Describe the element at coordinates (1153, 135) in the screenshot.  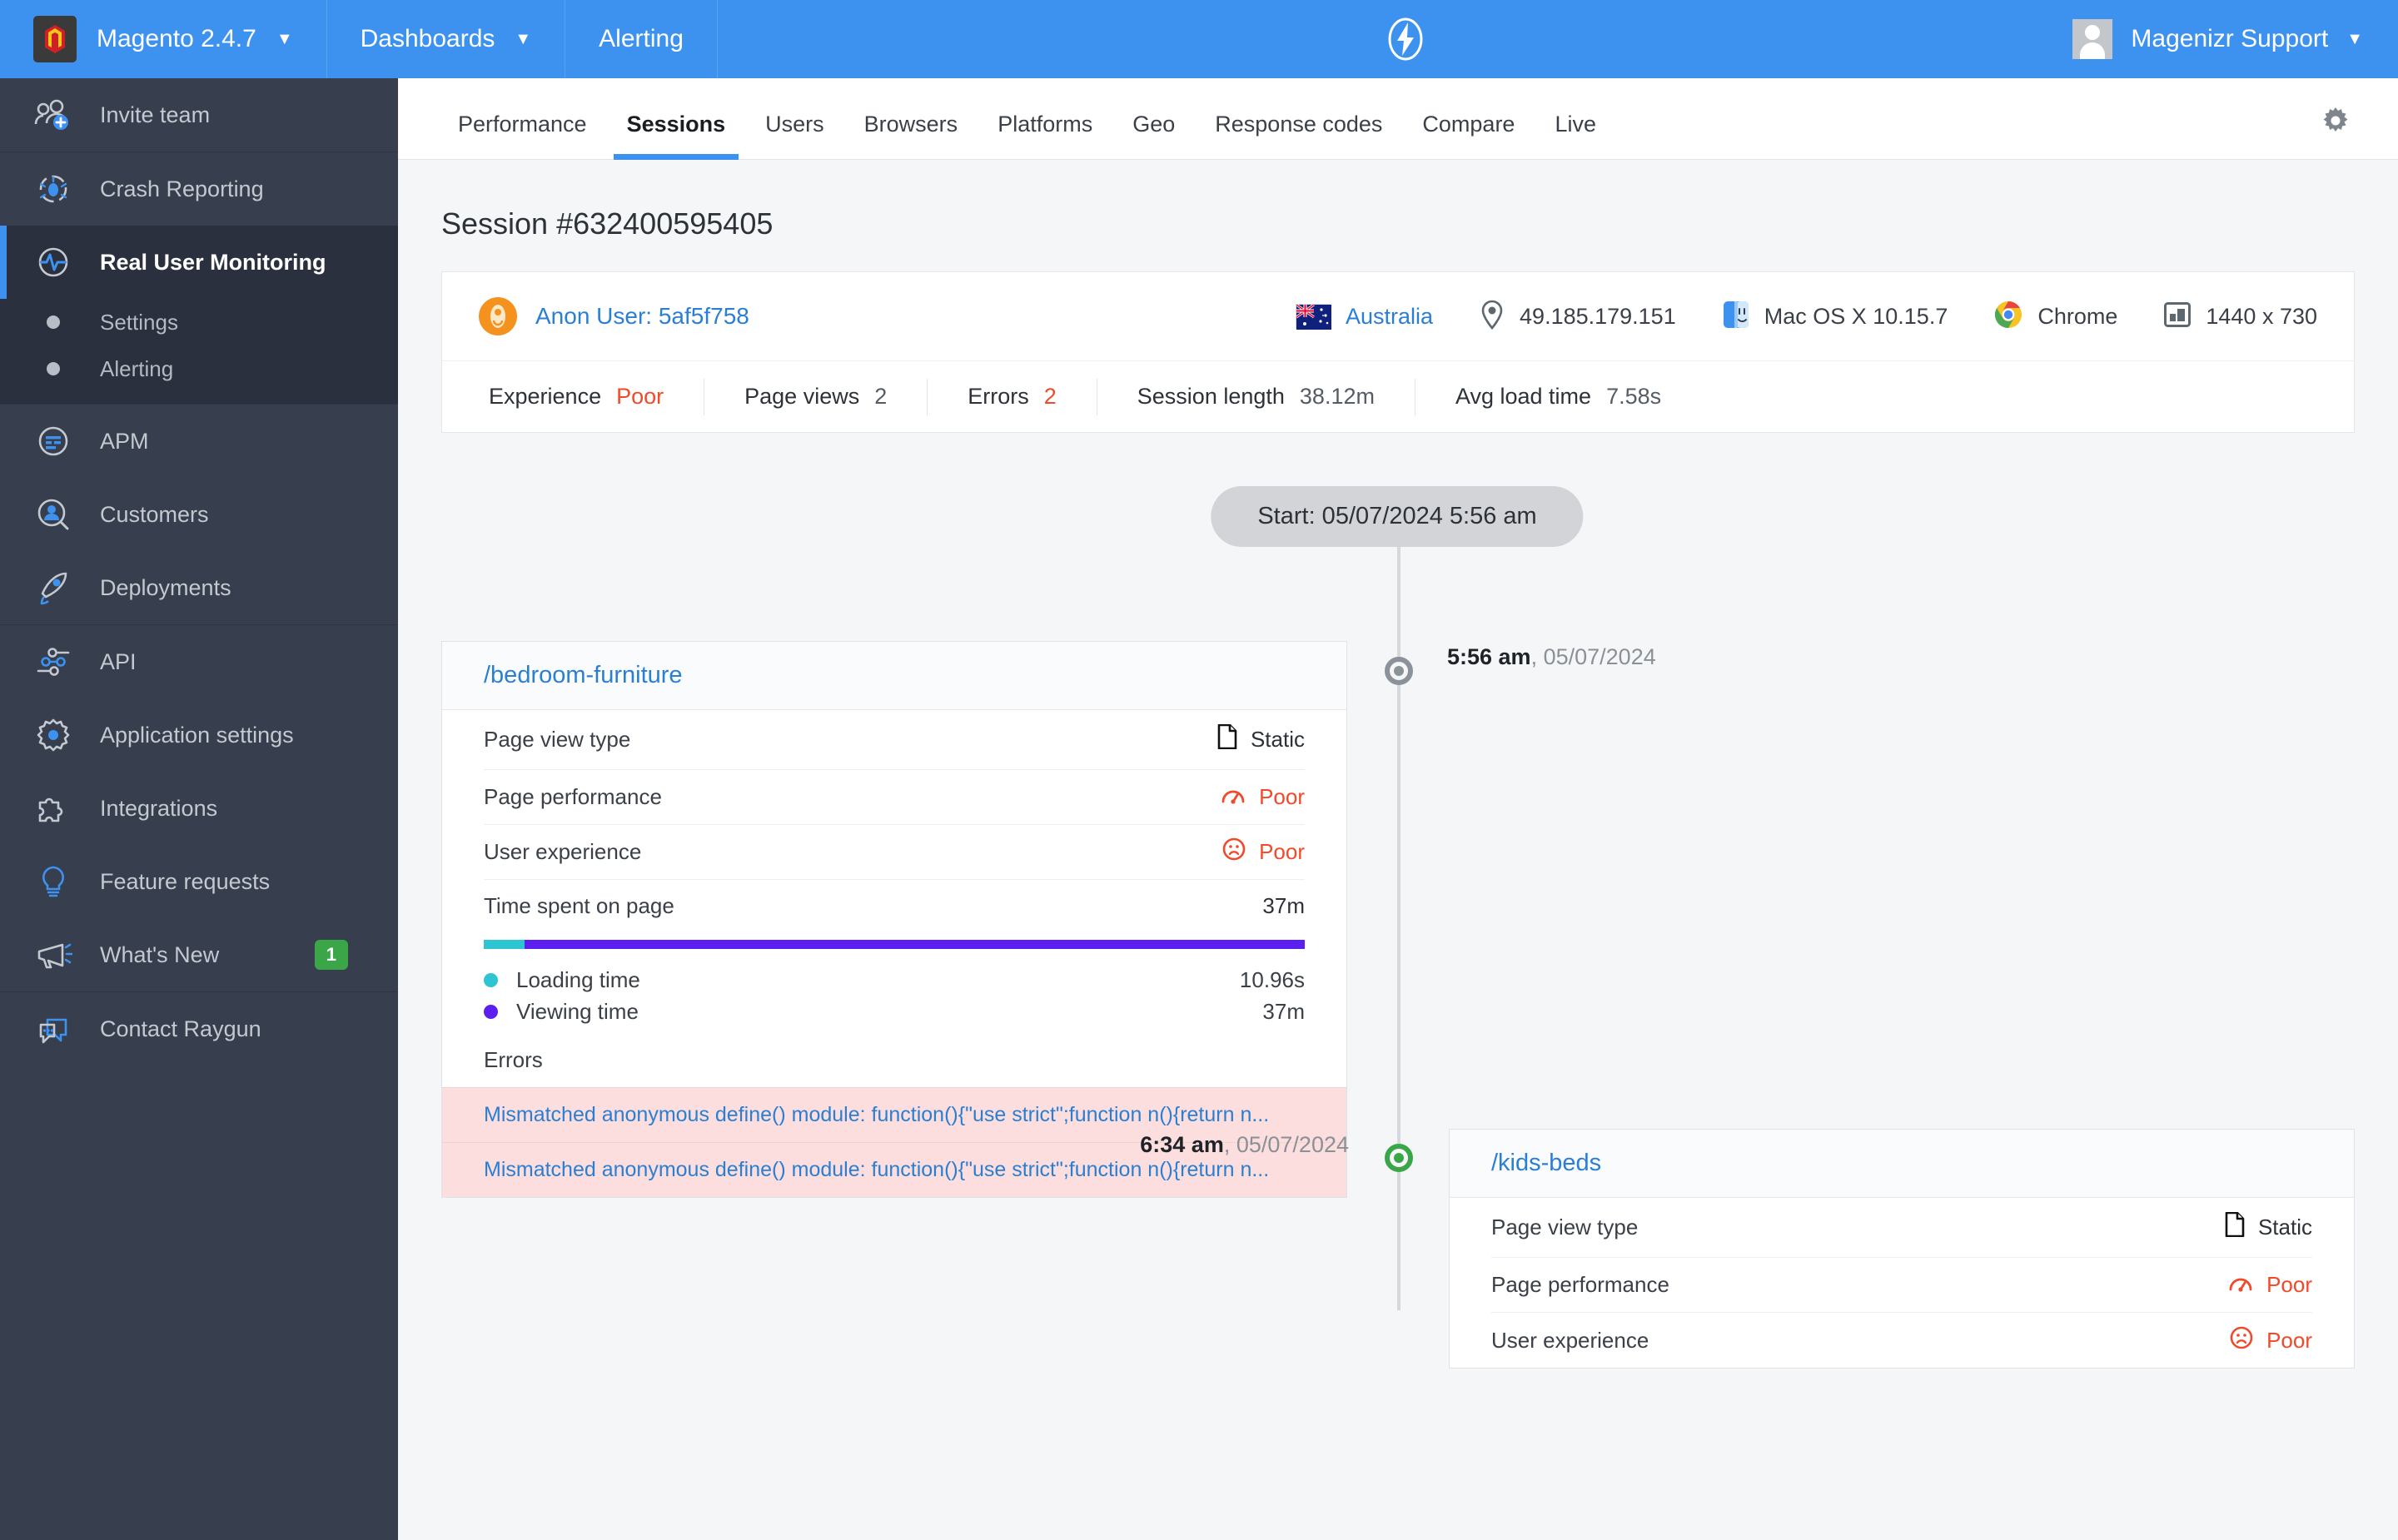
I see `tab-geo: Geo` at that location.